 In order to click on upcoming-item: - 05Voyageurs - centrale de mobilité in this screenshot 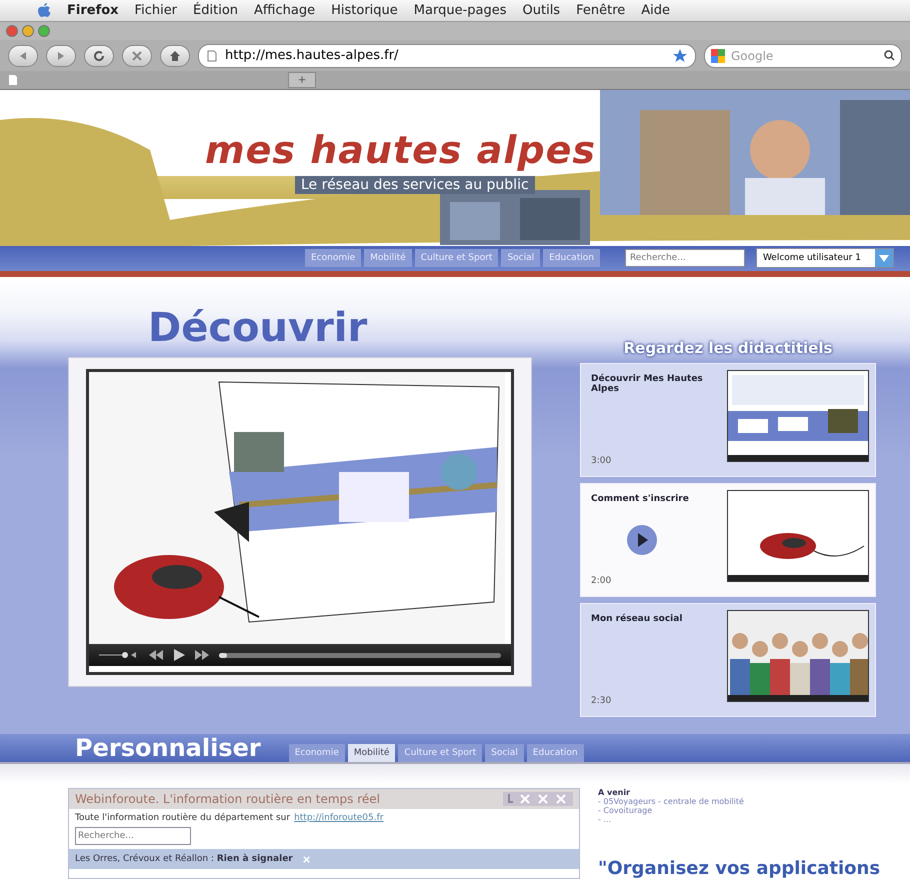, I will do `click(671, 801)`.